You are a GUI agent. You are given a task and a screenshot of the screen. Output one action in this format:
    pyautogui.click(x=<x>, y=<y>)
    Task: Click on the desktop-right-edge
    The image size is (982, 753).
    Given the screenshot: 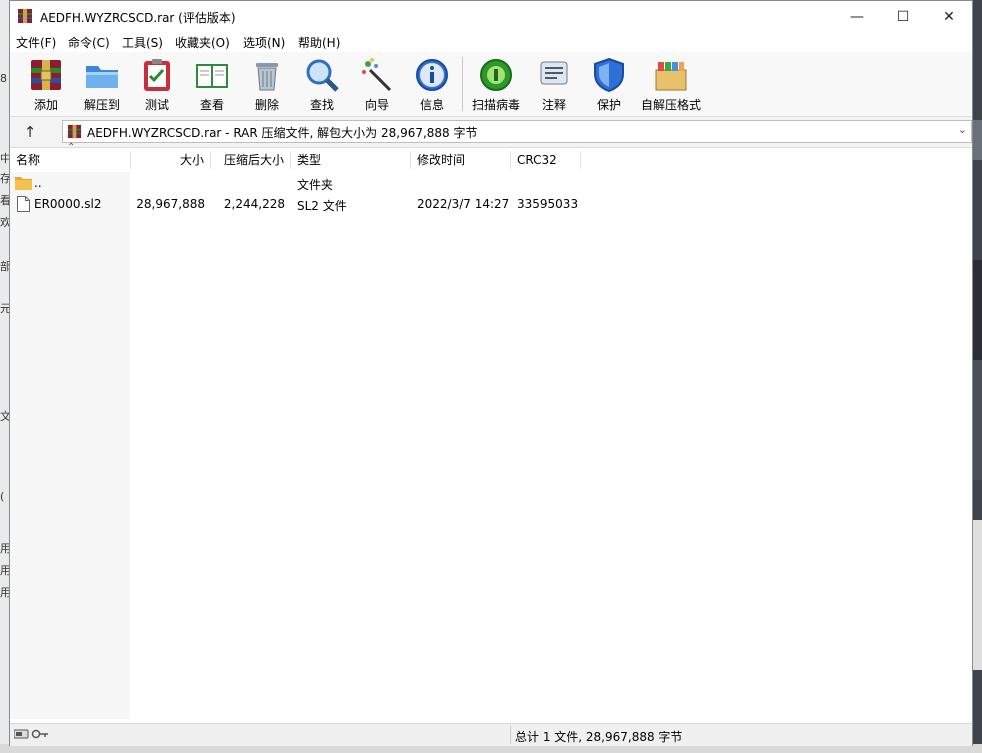 What is the action you would take?
    pyautogui.click(x=977, y=376)
    